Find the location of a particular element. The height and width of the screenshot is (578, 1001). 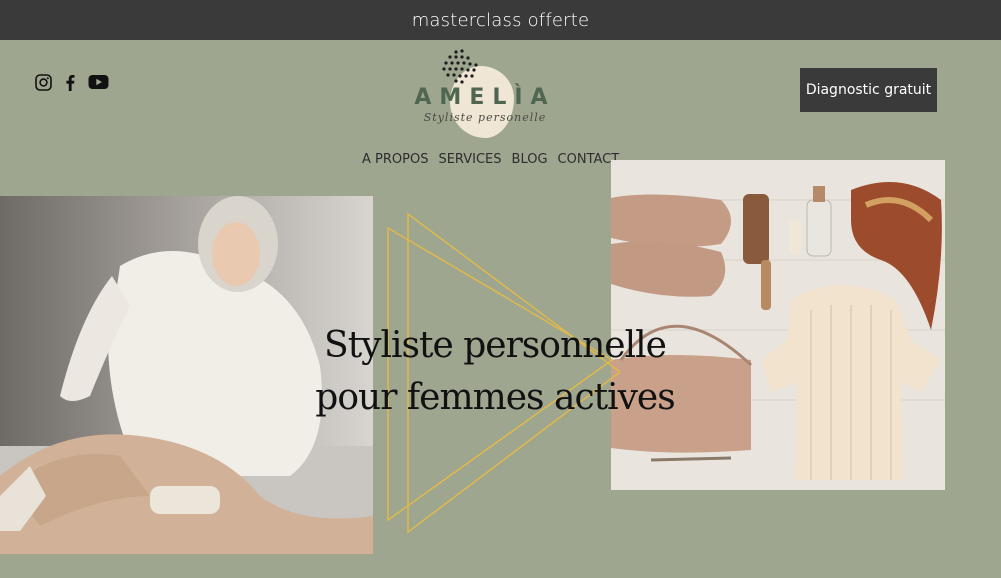

social-links is located at coordinates (72, 82).